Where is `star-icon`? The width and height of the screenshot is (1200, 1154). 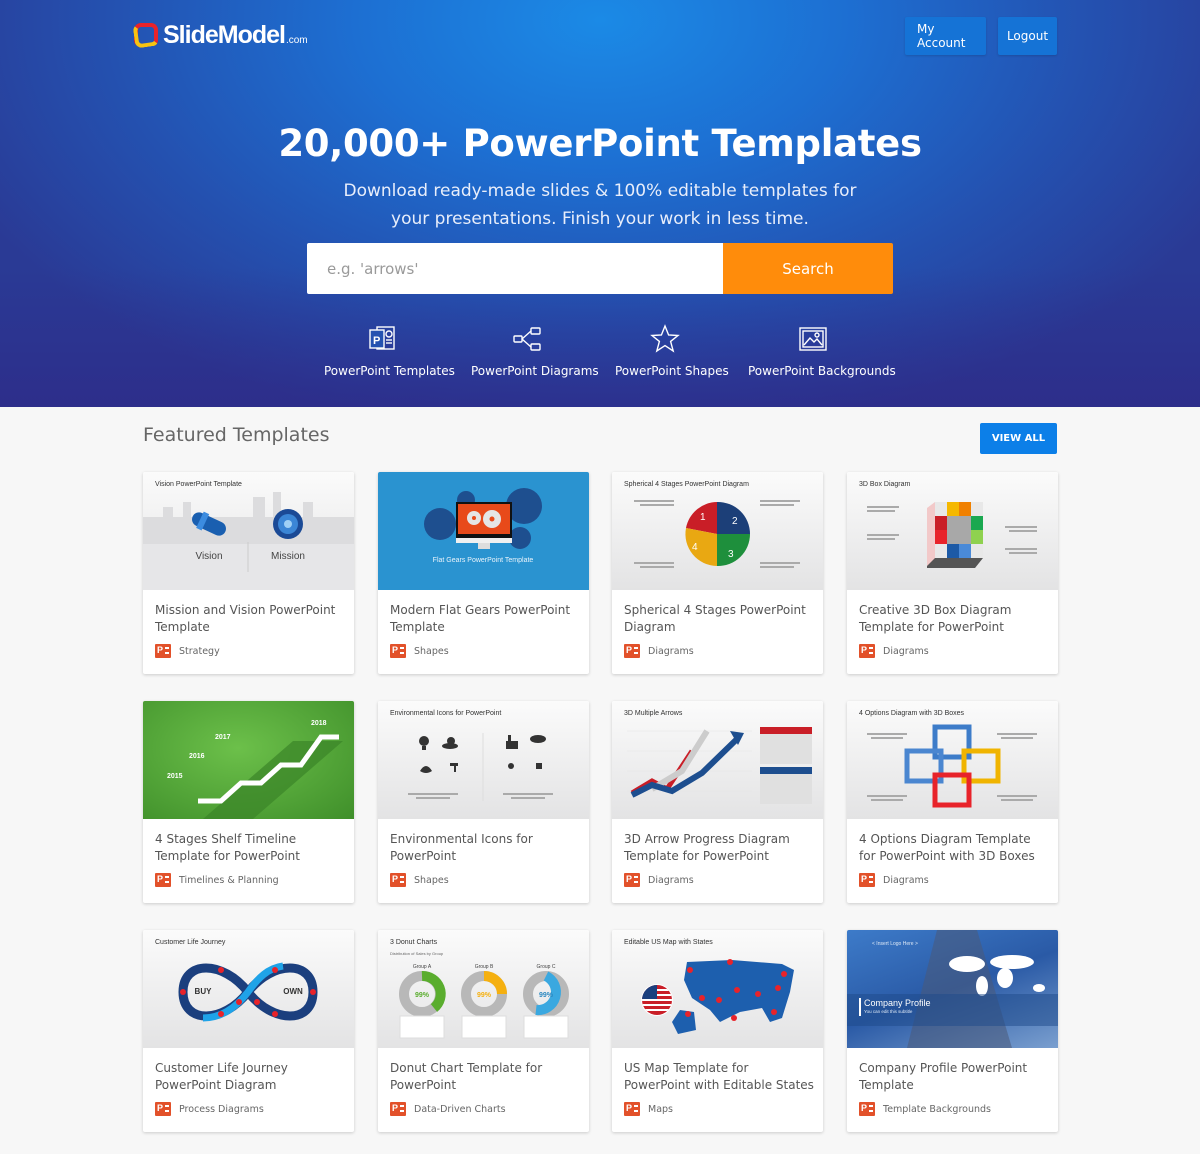 star-icon is located at coordinates (665, 339).